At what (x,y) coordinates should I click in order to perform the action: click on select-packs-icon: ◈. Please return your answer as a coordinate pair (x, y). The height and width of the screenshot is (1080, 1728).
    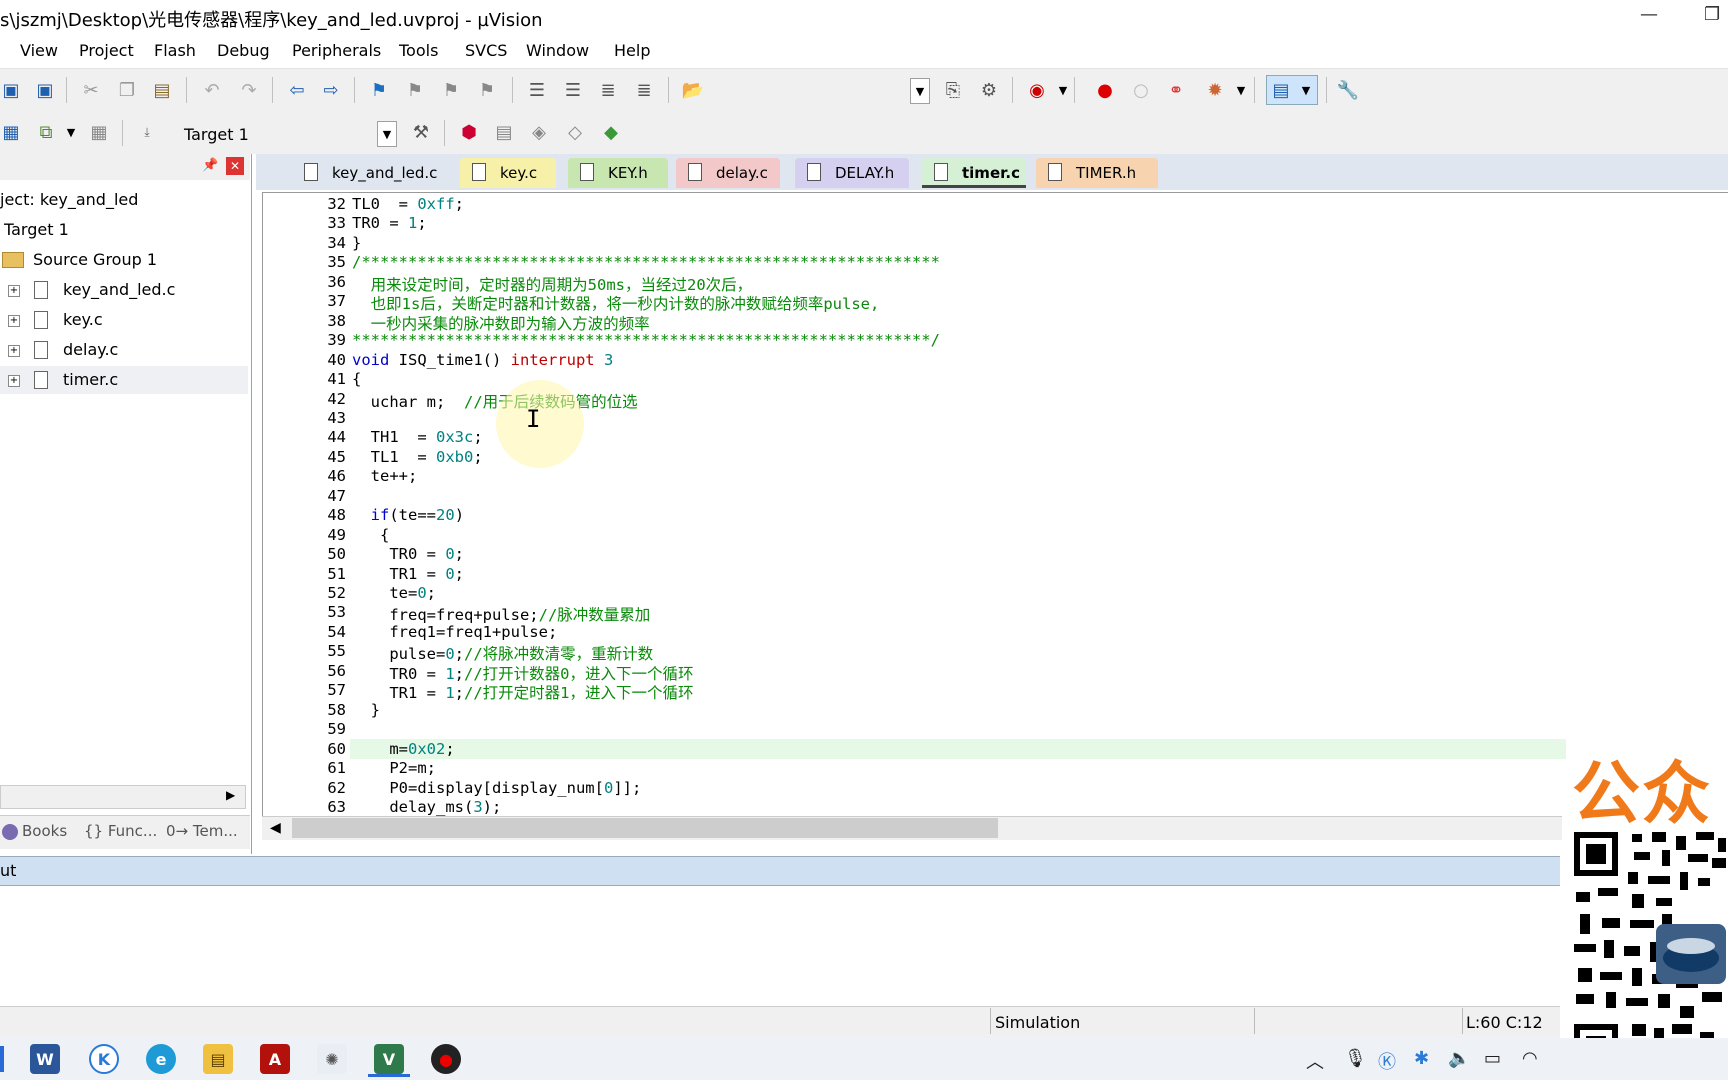
    Looking at the image, I should click on (539, 132).